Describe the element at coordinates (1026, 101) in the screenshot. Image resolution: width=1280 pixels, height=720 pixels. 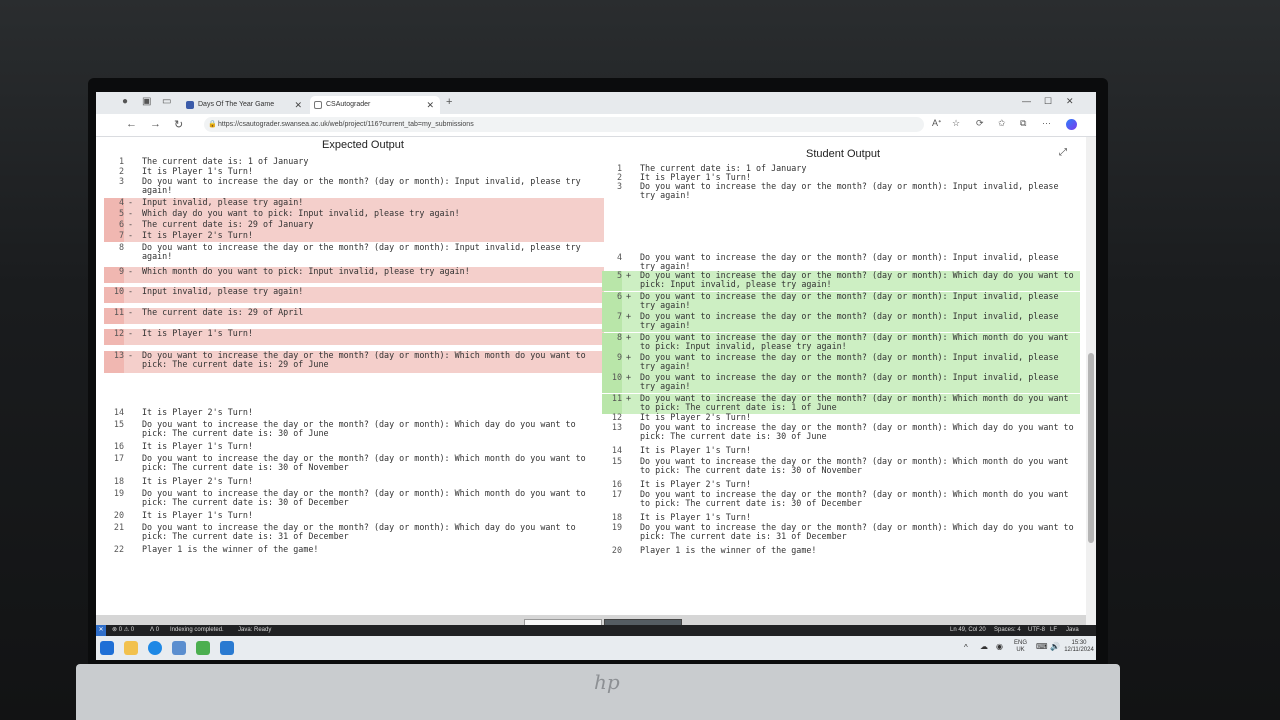
I see `minimize-icon: —` at that location.